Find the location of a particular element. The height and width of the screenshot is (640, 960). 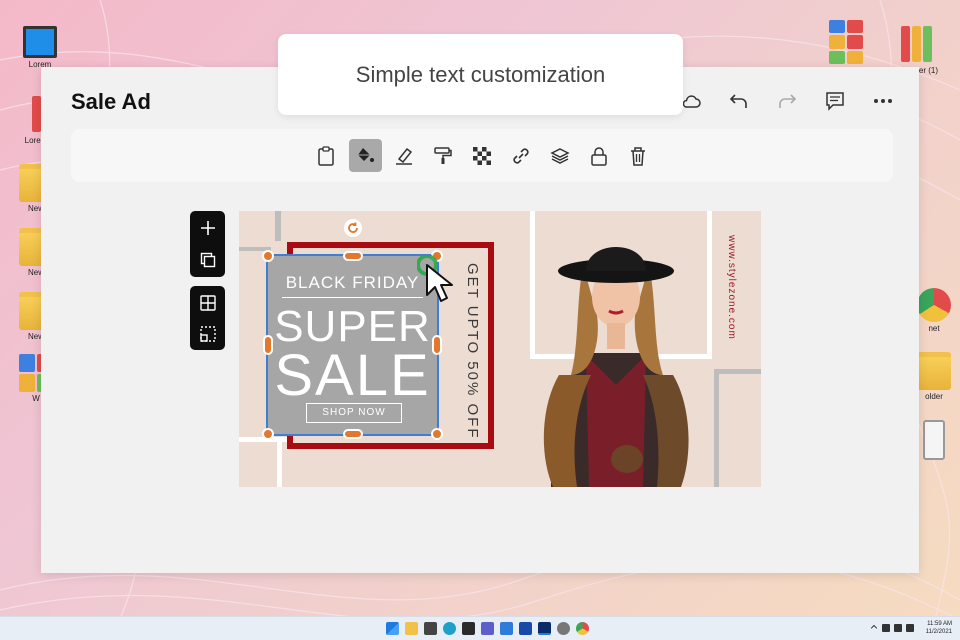

more-icon is located at coordinates (883, 101).